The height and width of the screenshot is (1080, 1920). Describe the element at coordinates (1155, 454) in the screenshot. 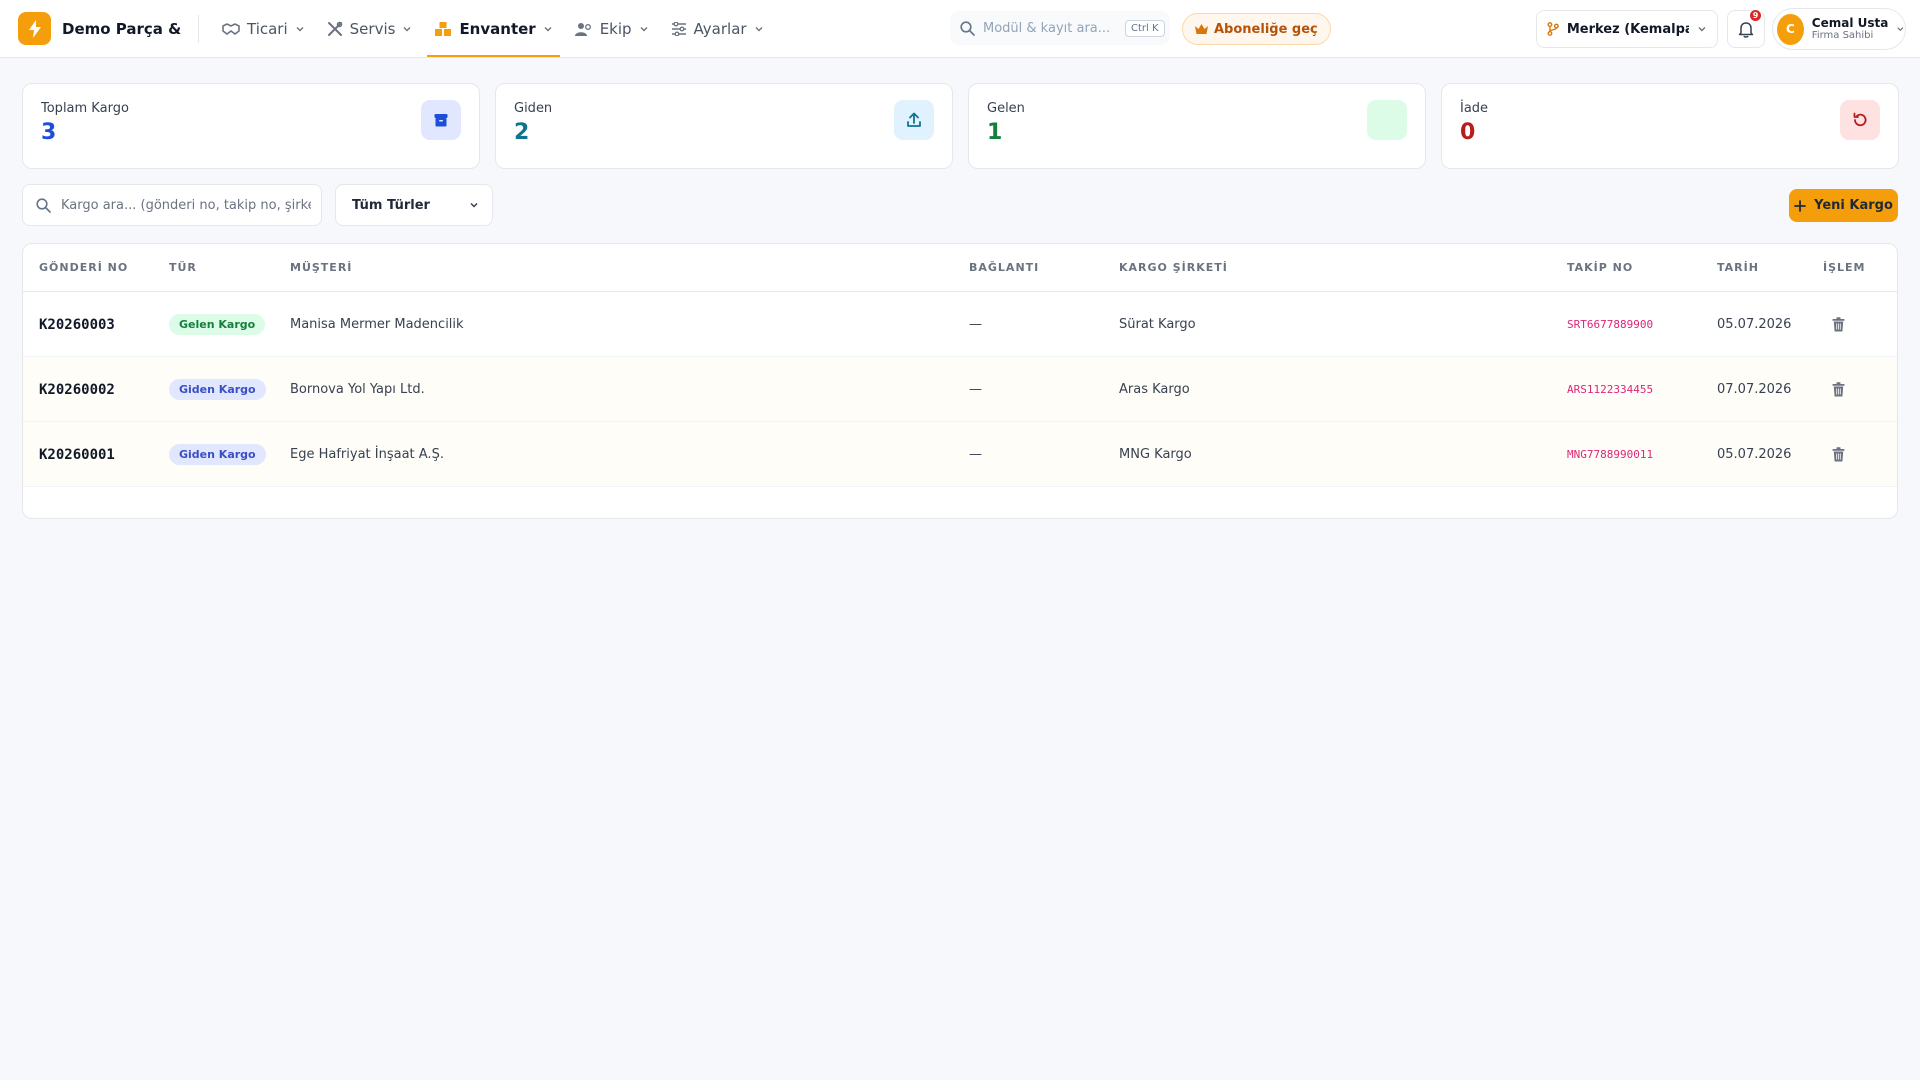

I see `carrier-name: MNG Kargo` at that location.